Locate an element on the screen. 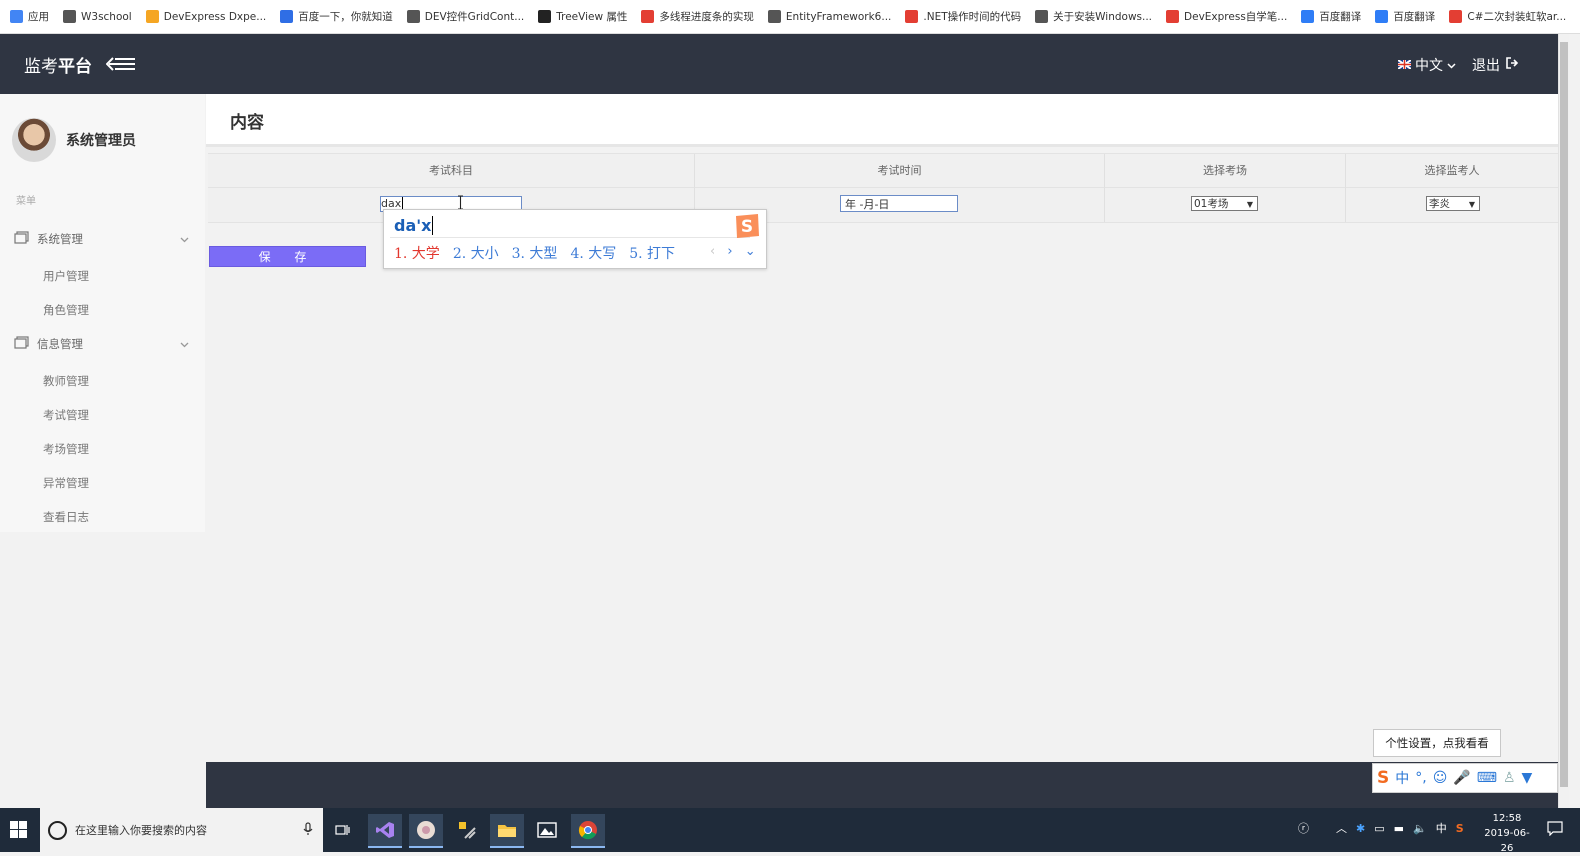 This screenshot has height=856, width=1580. bookmark-item: 百度一下，你就知道 is located at coordinates (336, 16).